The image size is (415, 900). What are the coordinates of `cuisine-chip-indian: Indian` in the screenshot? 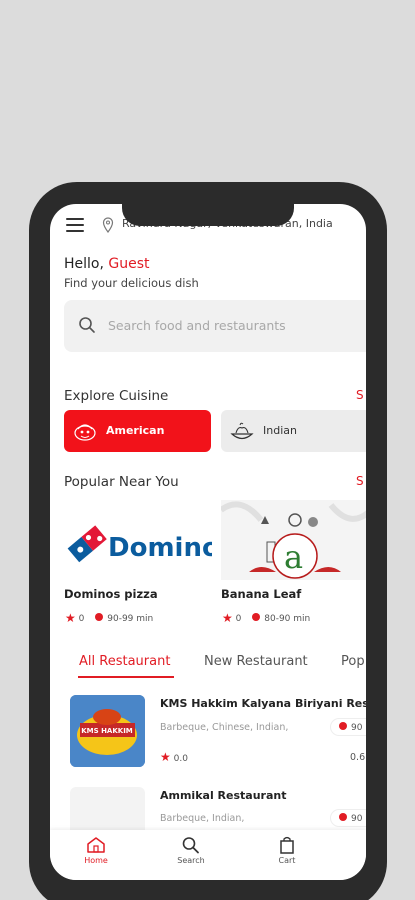 It's located at (293, 431).